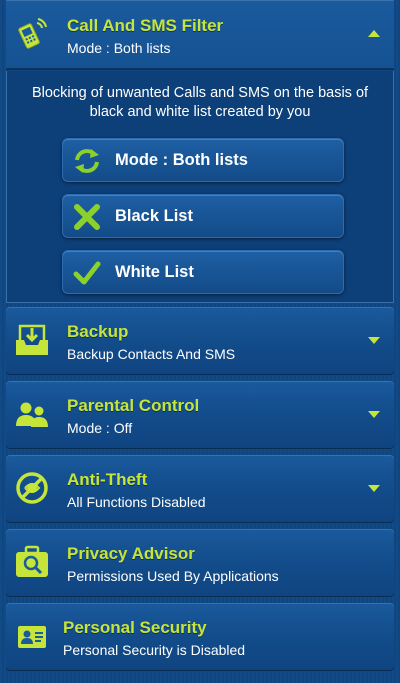  Describe the element at coordinates (200, 489) in the screenshot. I see `section-anti-theft: Anti-Theft All Functions Disabled` at that location.